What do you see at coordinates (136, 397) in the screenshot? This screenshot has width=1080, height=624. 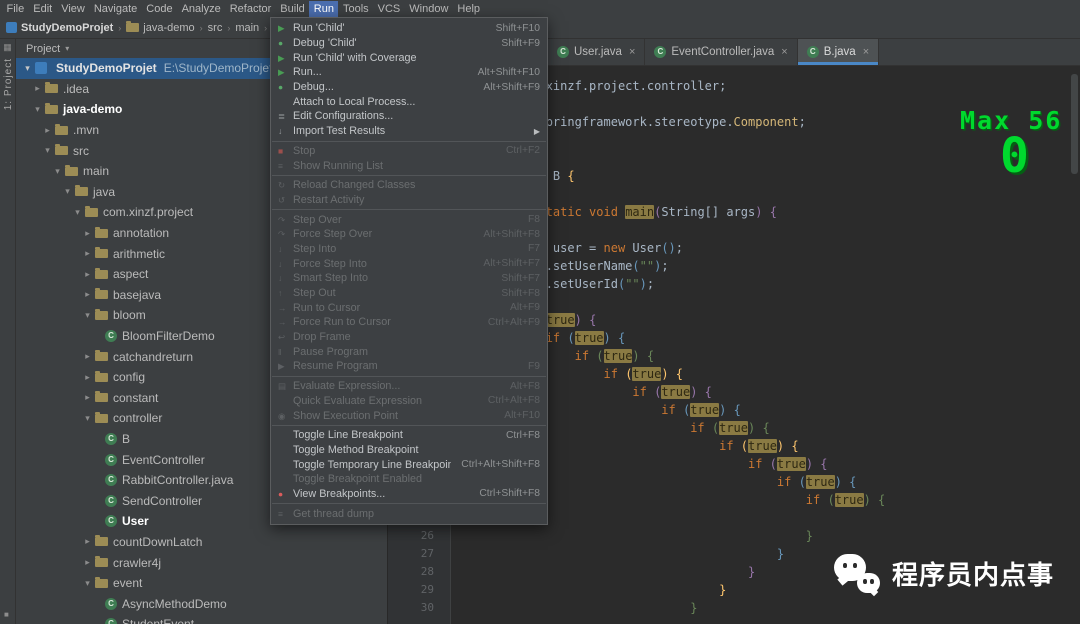 I see `tree-item-label: constant` at bounding box center [136, 397].